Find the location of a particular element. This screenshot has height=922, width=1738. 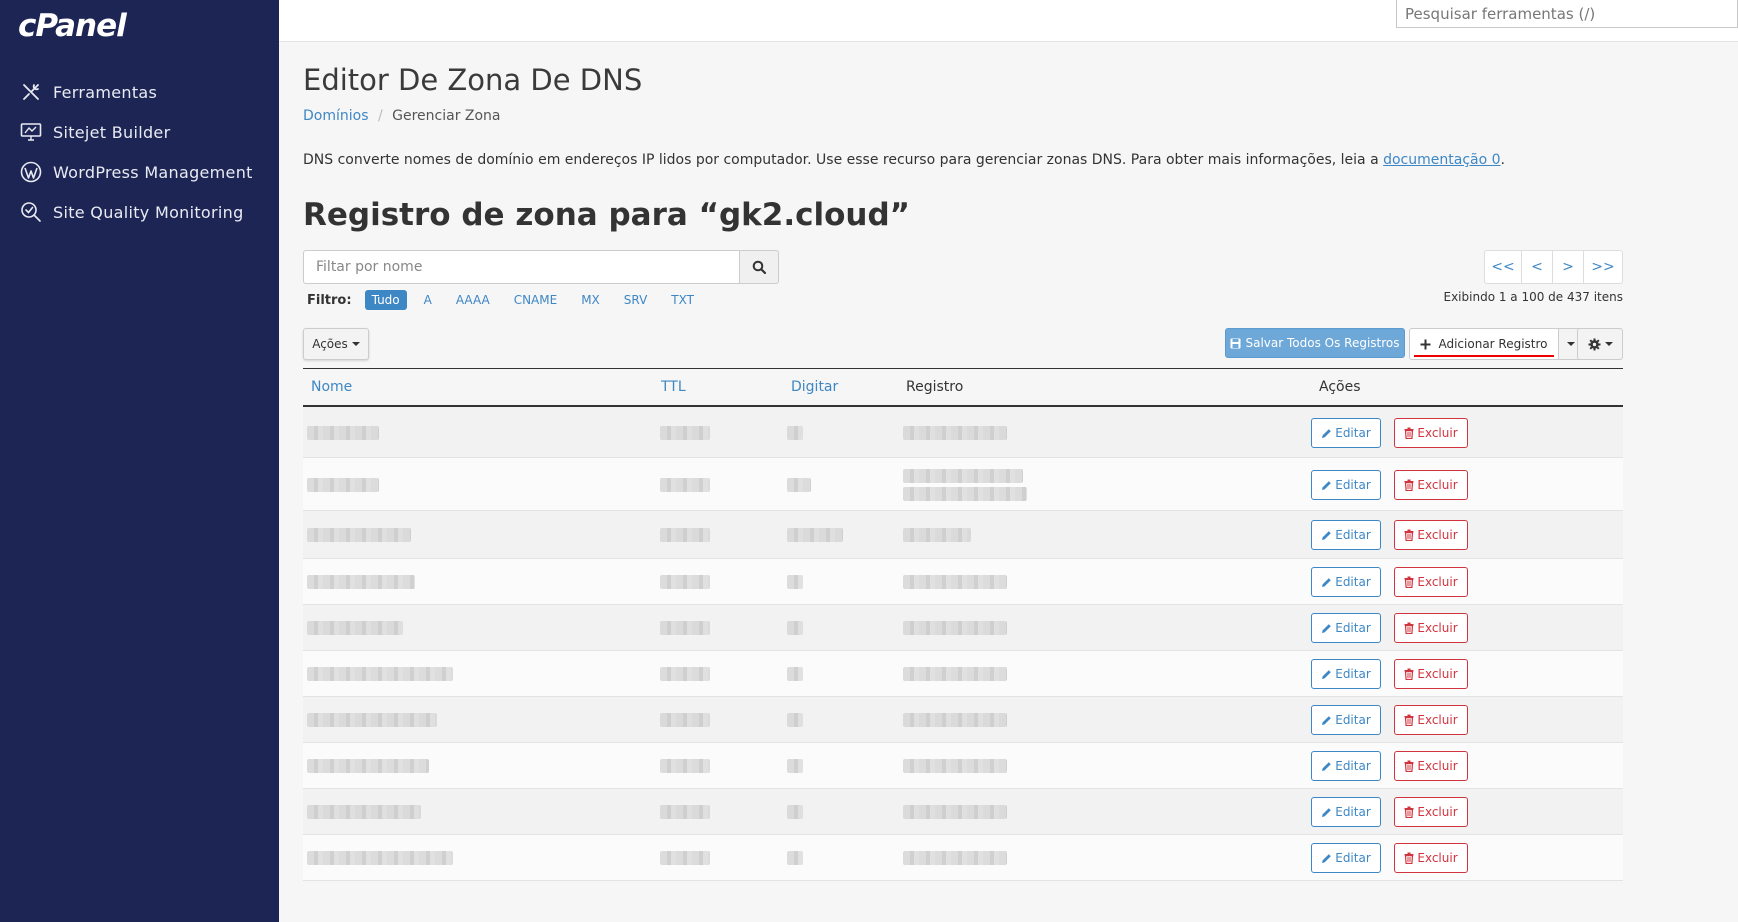

add-record-button: Adicionar Registro is located at coordinates (1484, 344).